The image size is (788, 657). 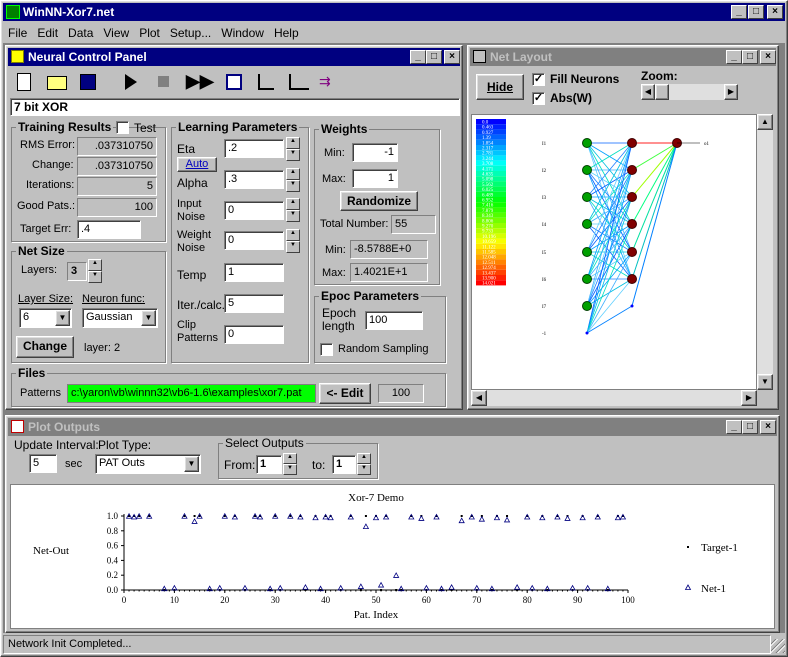 I want to click on scroll-up-icon: ▲, so click(x=765, y=122).